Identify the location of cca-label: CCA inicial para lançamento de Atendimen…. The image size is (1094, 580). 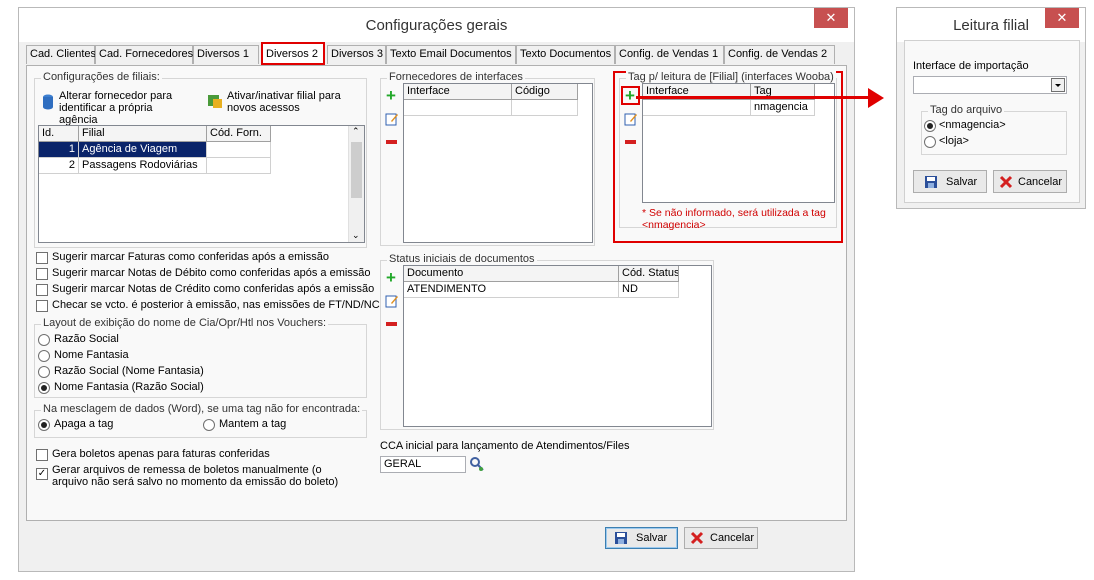
(505, 446).